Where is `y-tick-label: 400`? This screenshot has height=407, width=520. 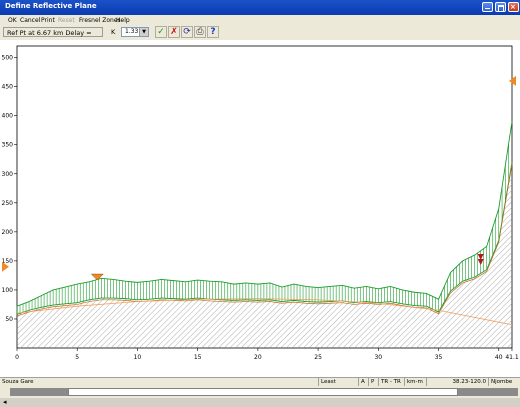 y-tick-label: 400 is located at coordinates (8, 116).